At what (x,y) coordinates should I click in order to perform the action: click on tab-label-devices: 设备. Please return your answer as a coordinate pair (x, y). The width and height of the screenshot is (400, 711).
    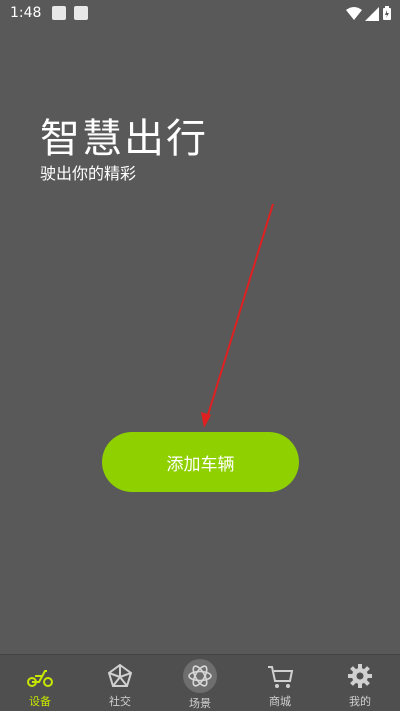
    Looking at the image, I should click on (40, 701).